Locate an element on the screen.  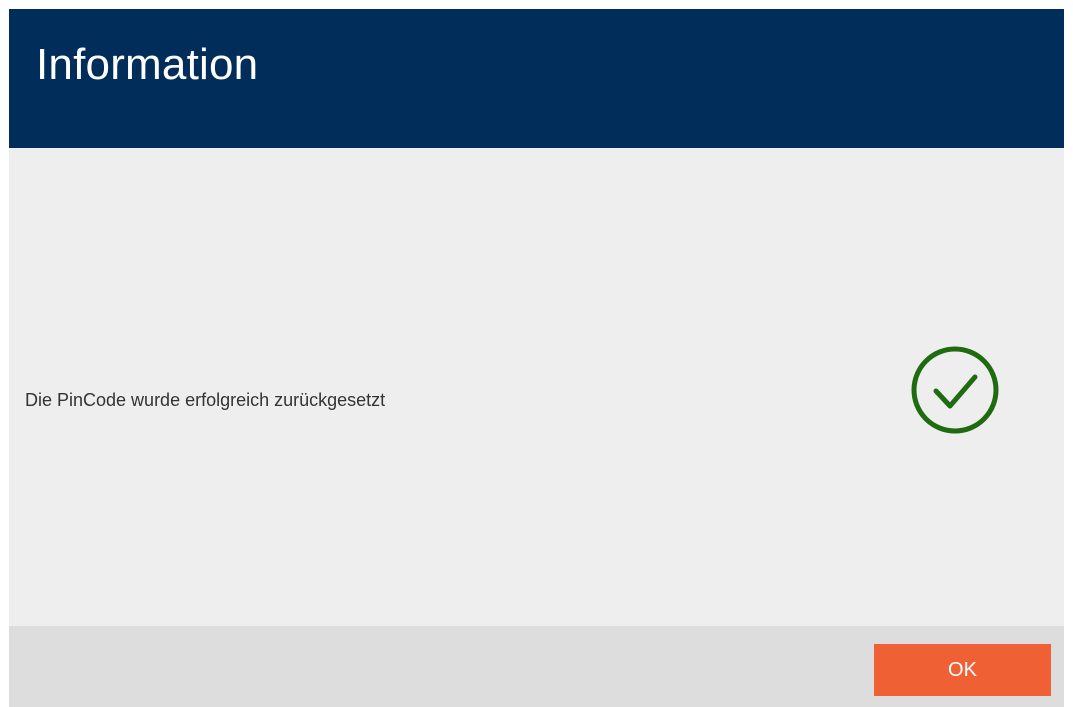
dialog-title: Information is located at coordinates (147, 64).